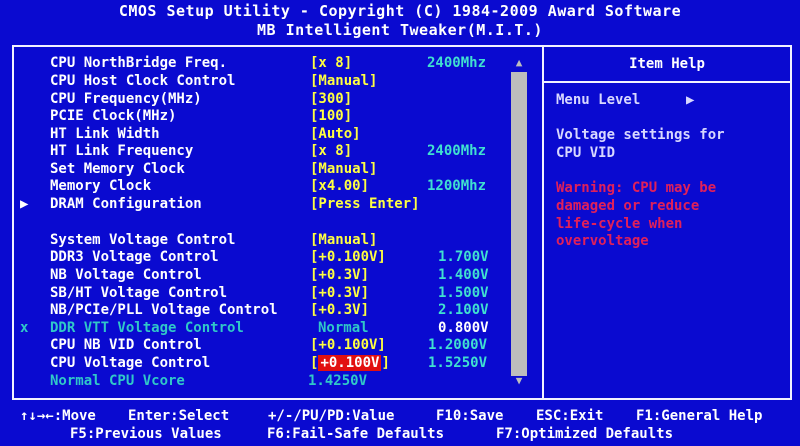  What do you see at coordinates (146, 434) in the screenshot?
I see `footer-previous-values: F5:Previous Values` at bounding box center [146, 434].